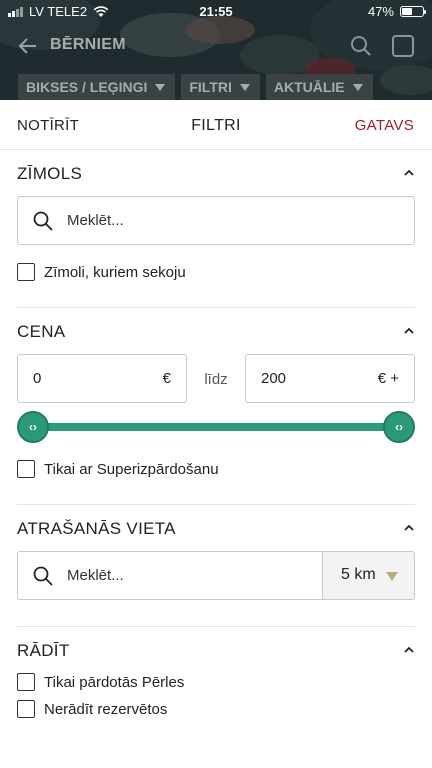 The width and height of the screenshot is (432, 768). Describe the element at coordinates (216, 379) in the screenshot. I see `price-until-label: līdz` at that location.